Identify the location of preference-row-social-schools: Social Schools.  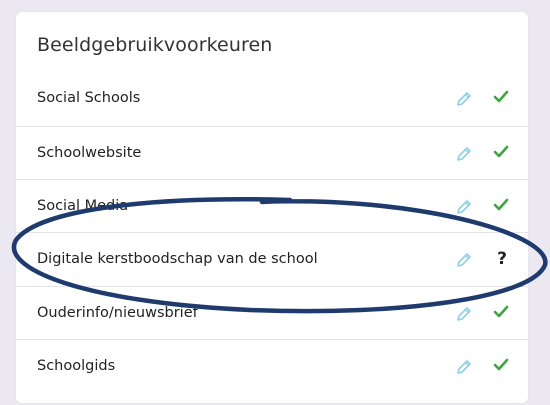
(272, 98).